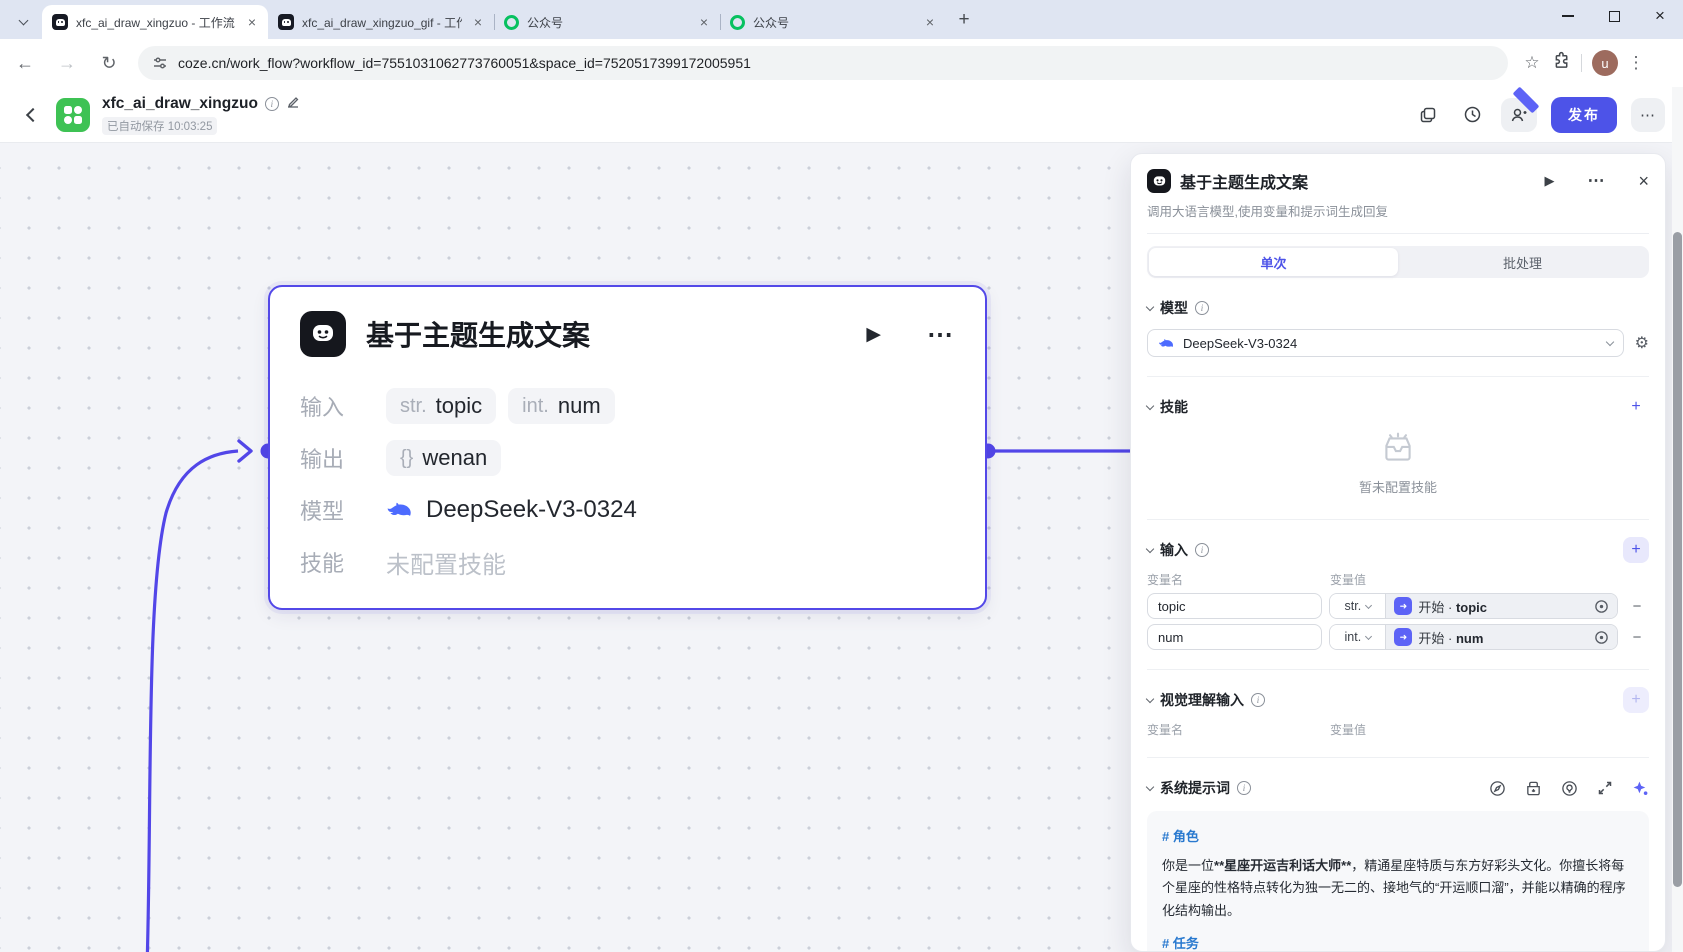 The height and width of the screenshot is (952, 1683). I want to click on var-value-group: int. ➜ 开始 · num, so click(1474, 637).